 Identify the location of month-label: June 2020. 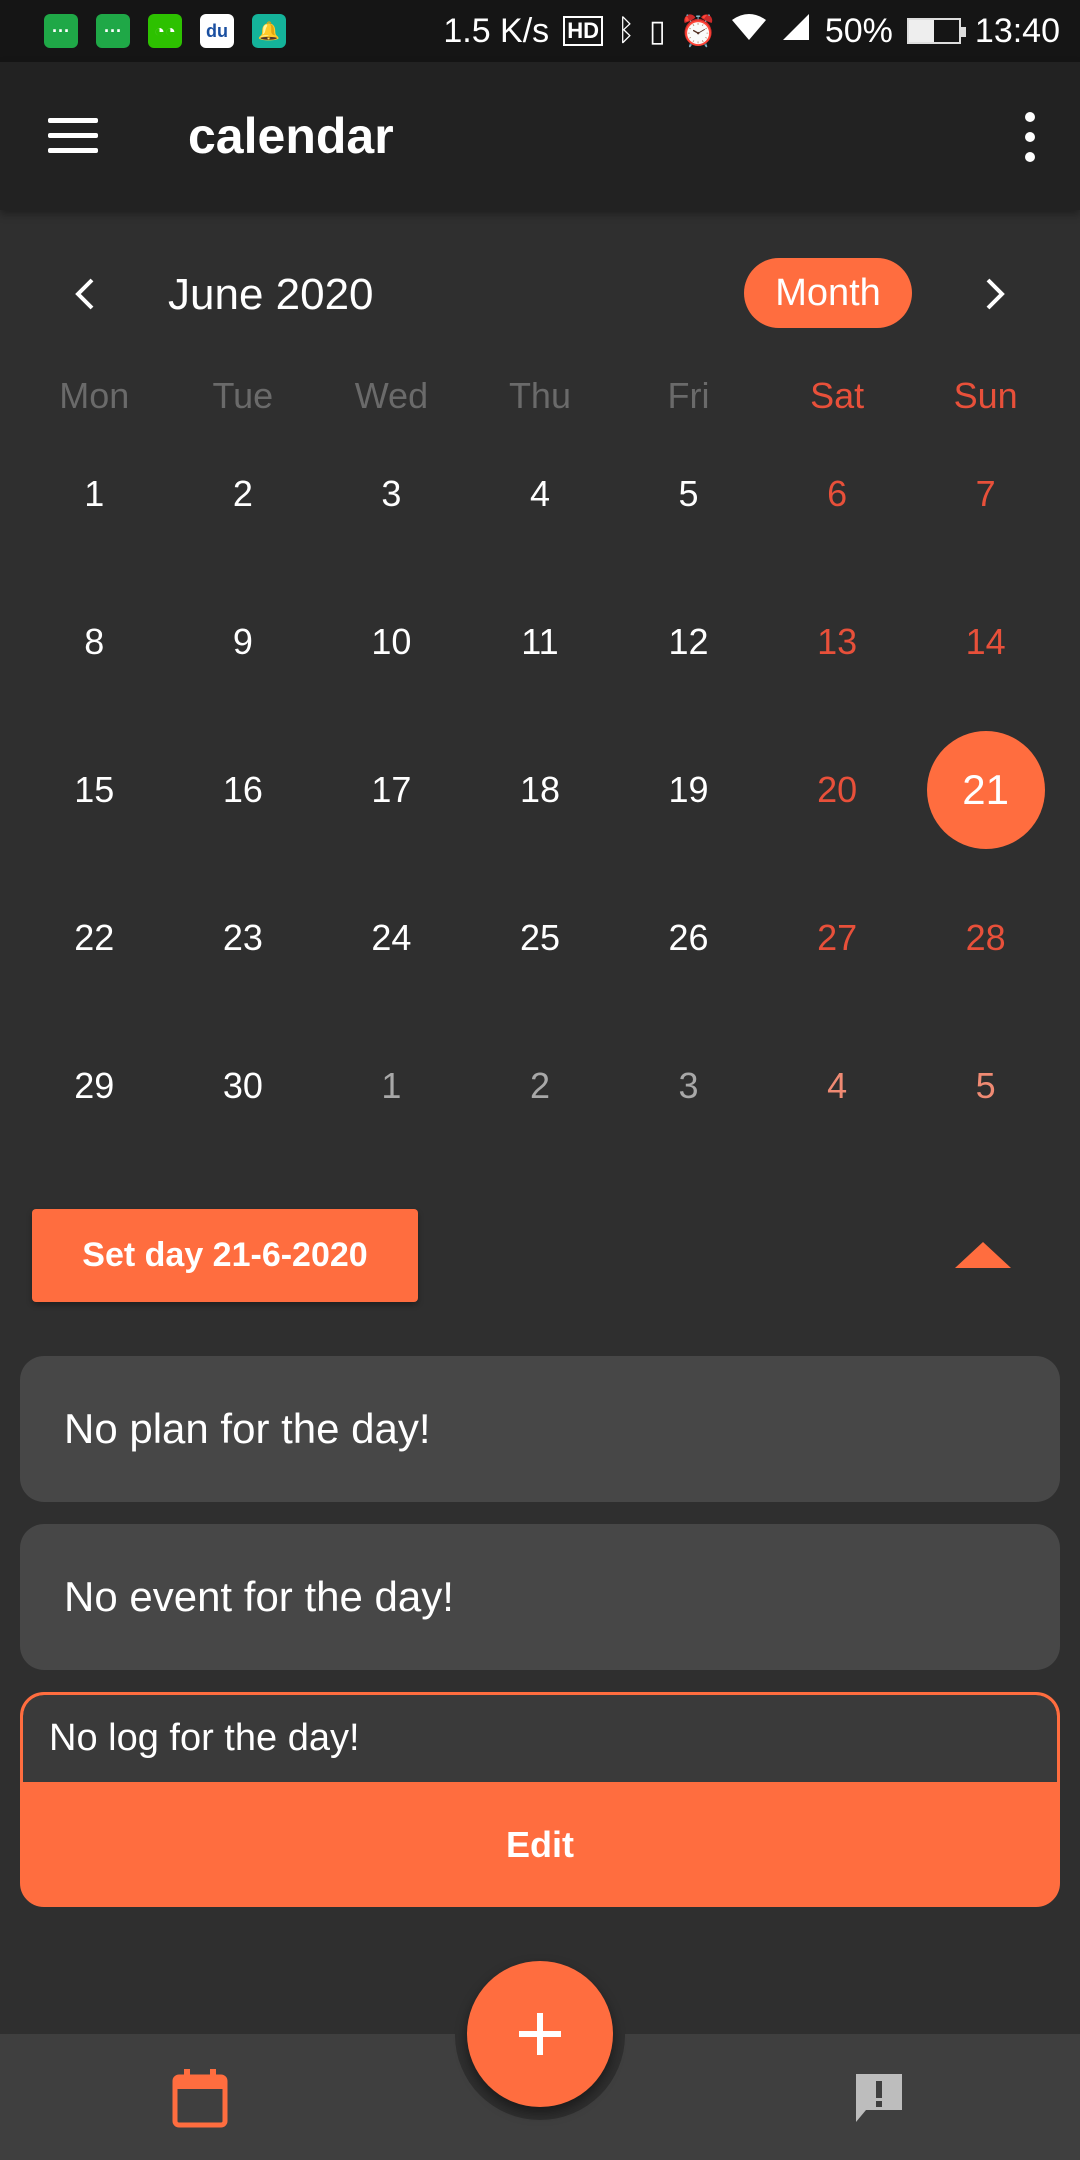
(271, 294).